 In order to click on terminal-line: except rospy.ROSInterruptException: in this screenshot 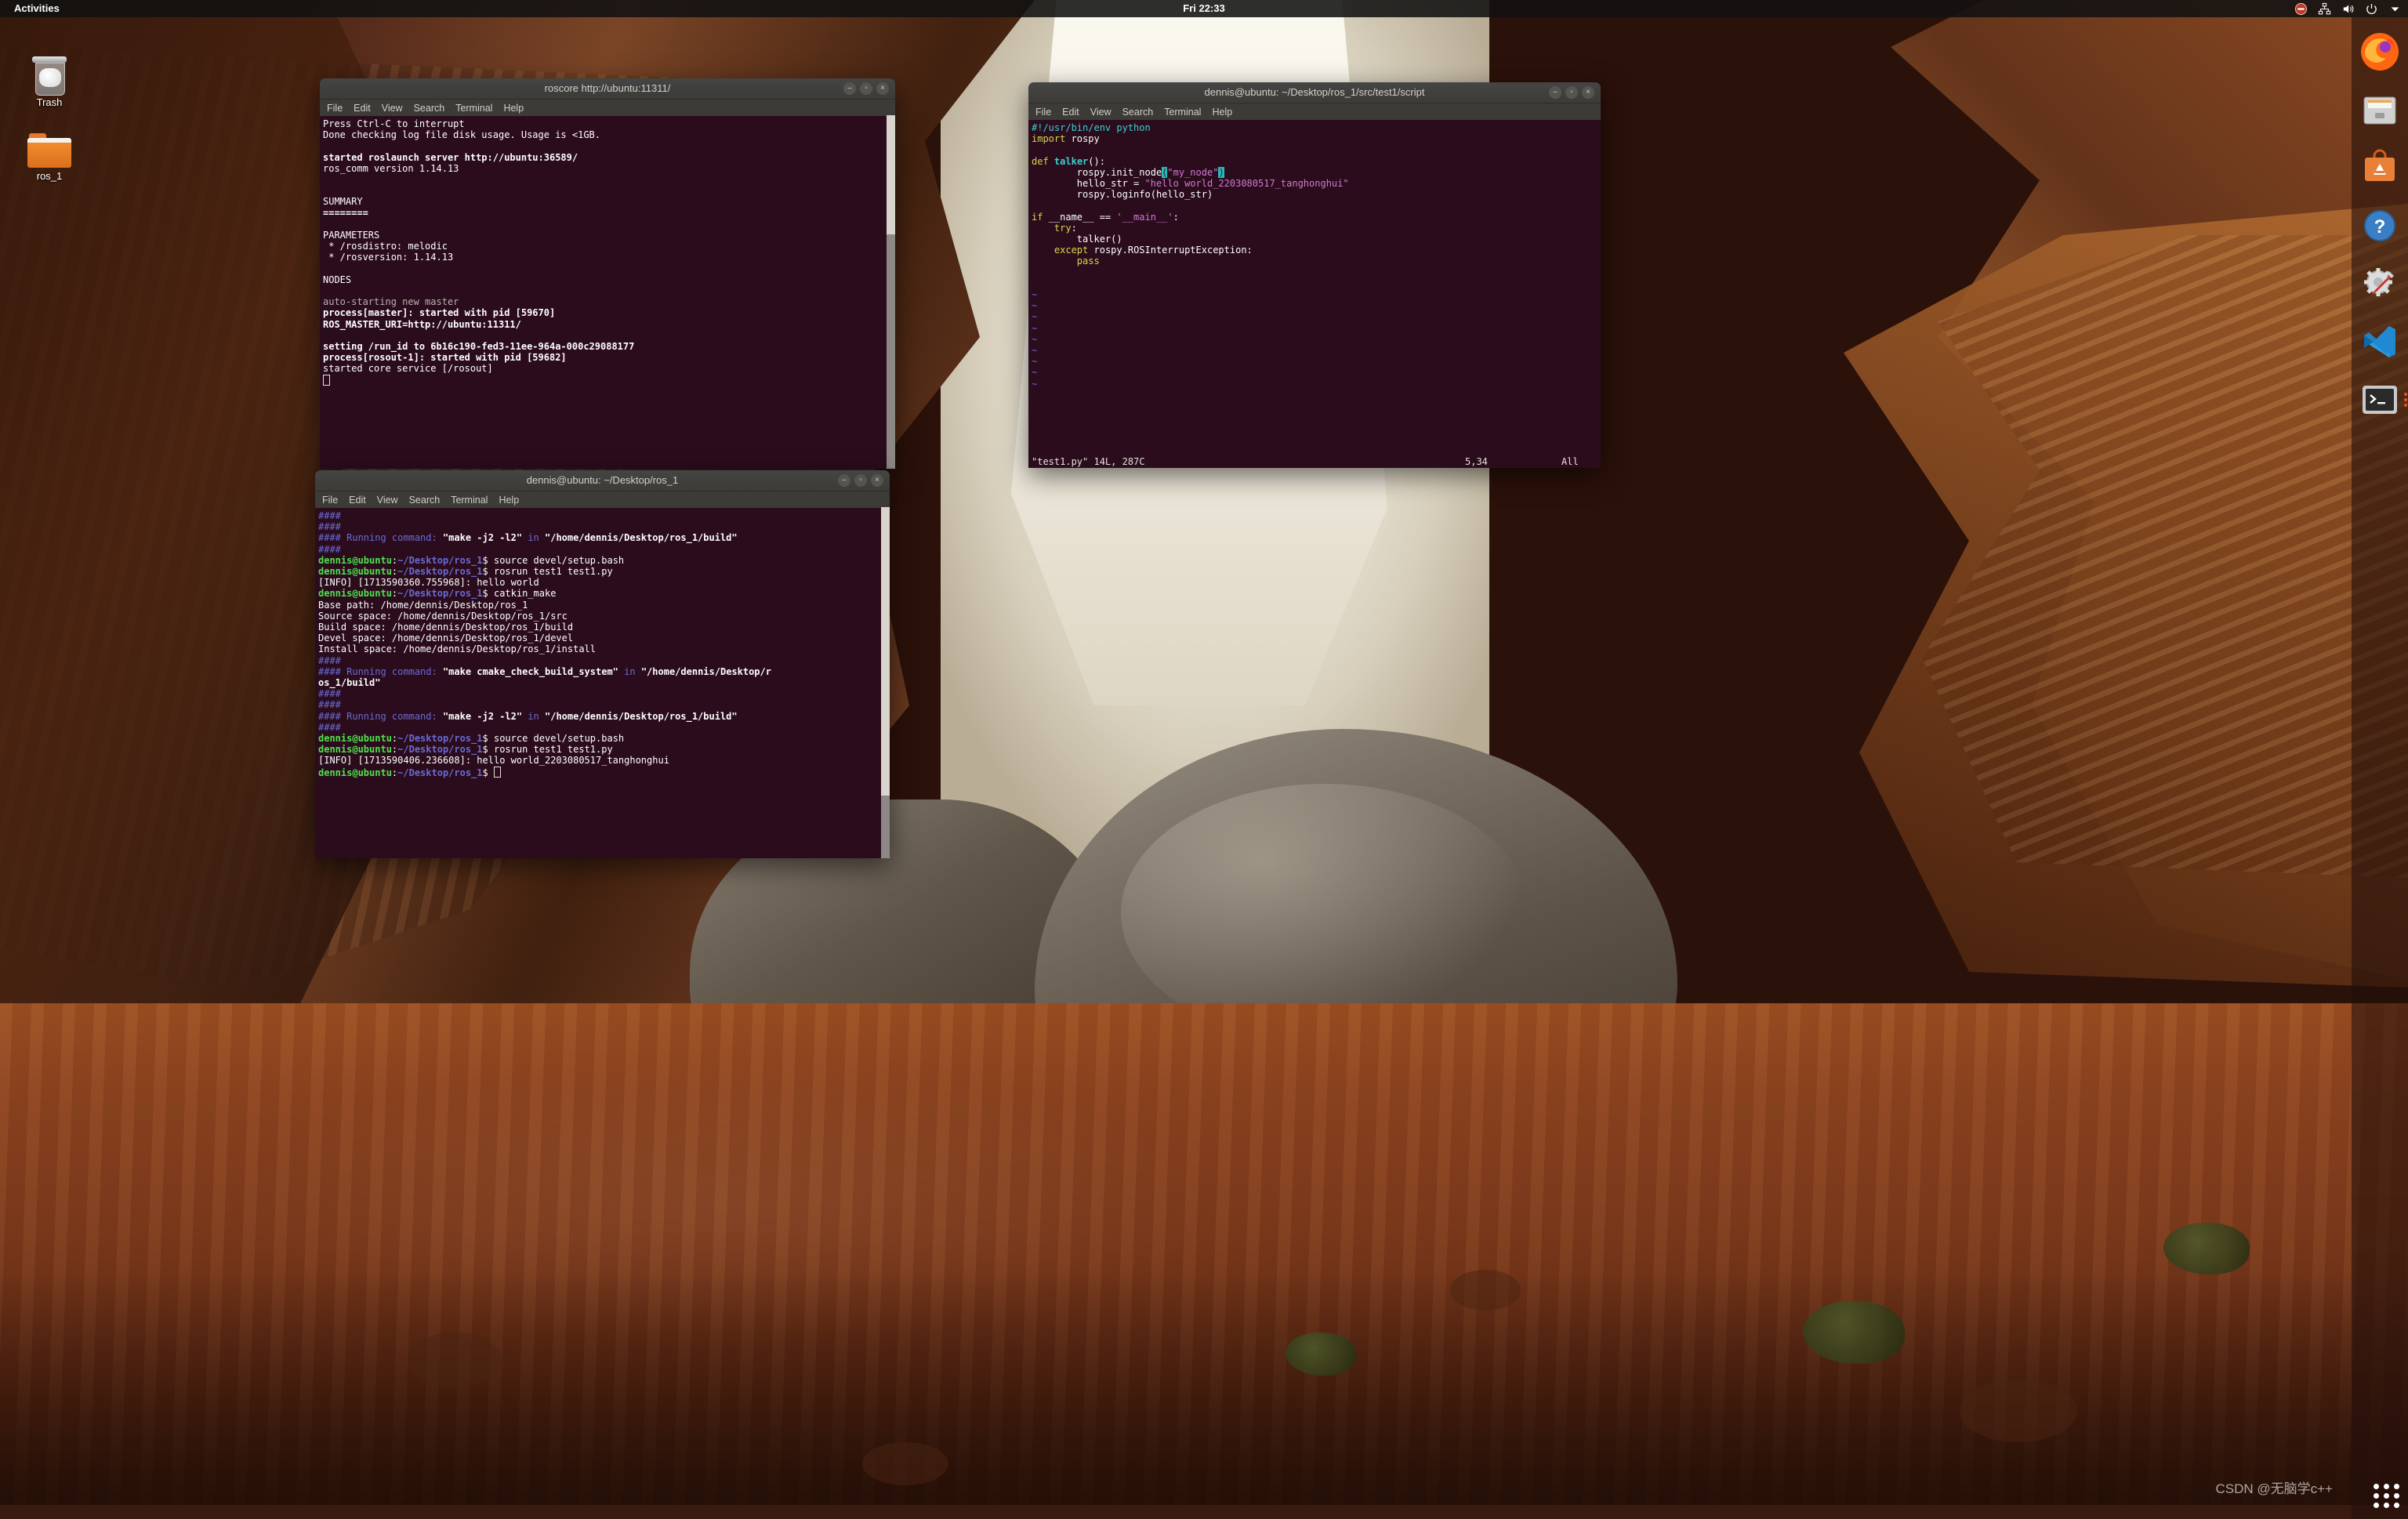, I will do `click(1316, 251)`.